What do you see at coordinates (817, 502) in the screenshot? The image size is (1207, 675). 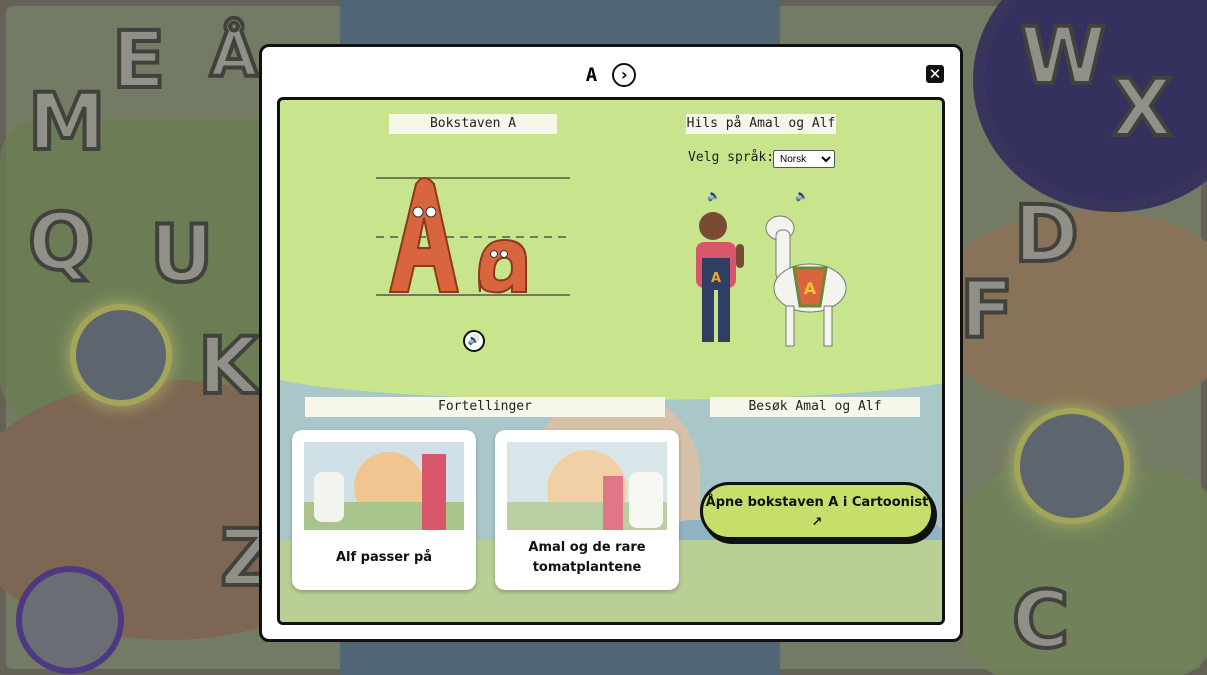 I see `open-cartoonist-label: Åpne bokstaven A i Cartoonist` at bounding box center [817, 502].